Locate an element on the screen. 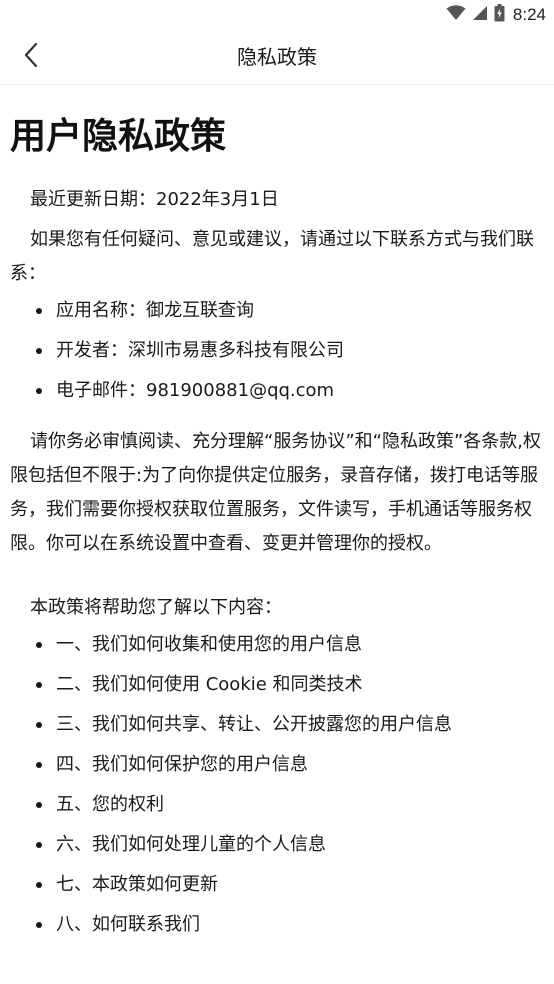 Image resolution: width=554 pixels, height=984 pixels. signal-icon is located at coordinates (480, 15).